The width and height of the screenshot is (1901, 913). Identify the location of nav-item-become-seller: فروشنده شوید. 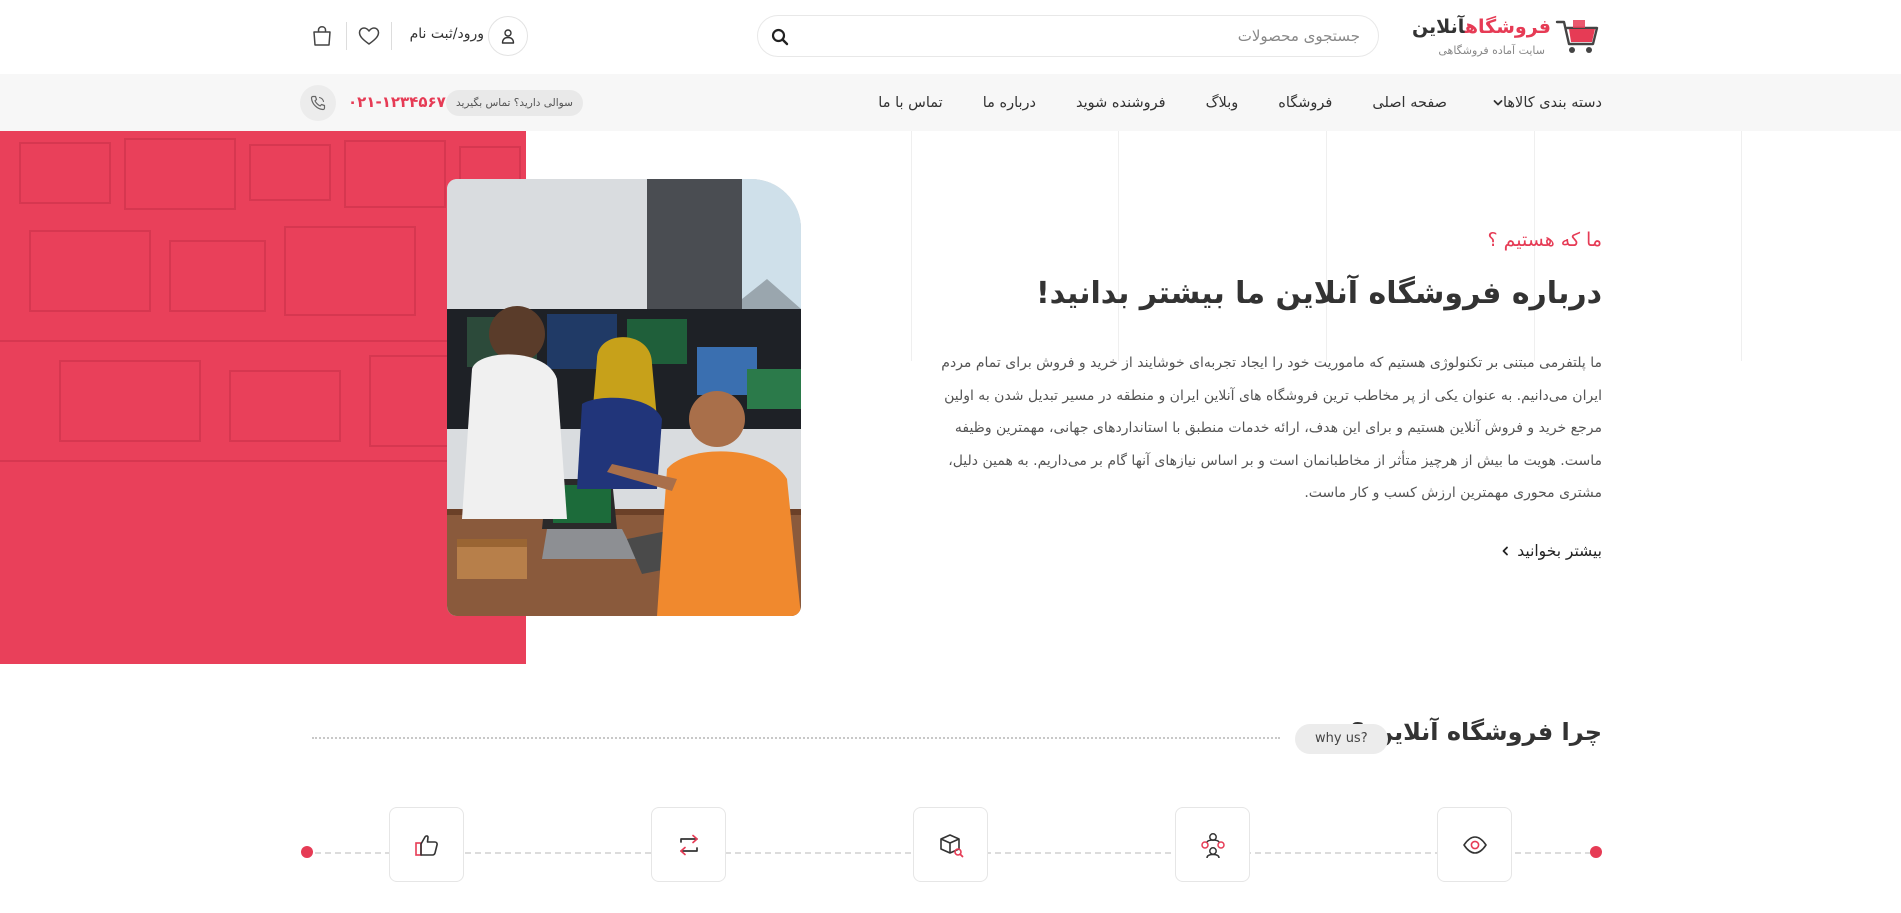
(1121, 103).